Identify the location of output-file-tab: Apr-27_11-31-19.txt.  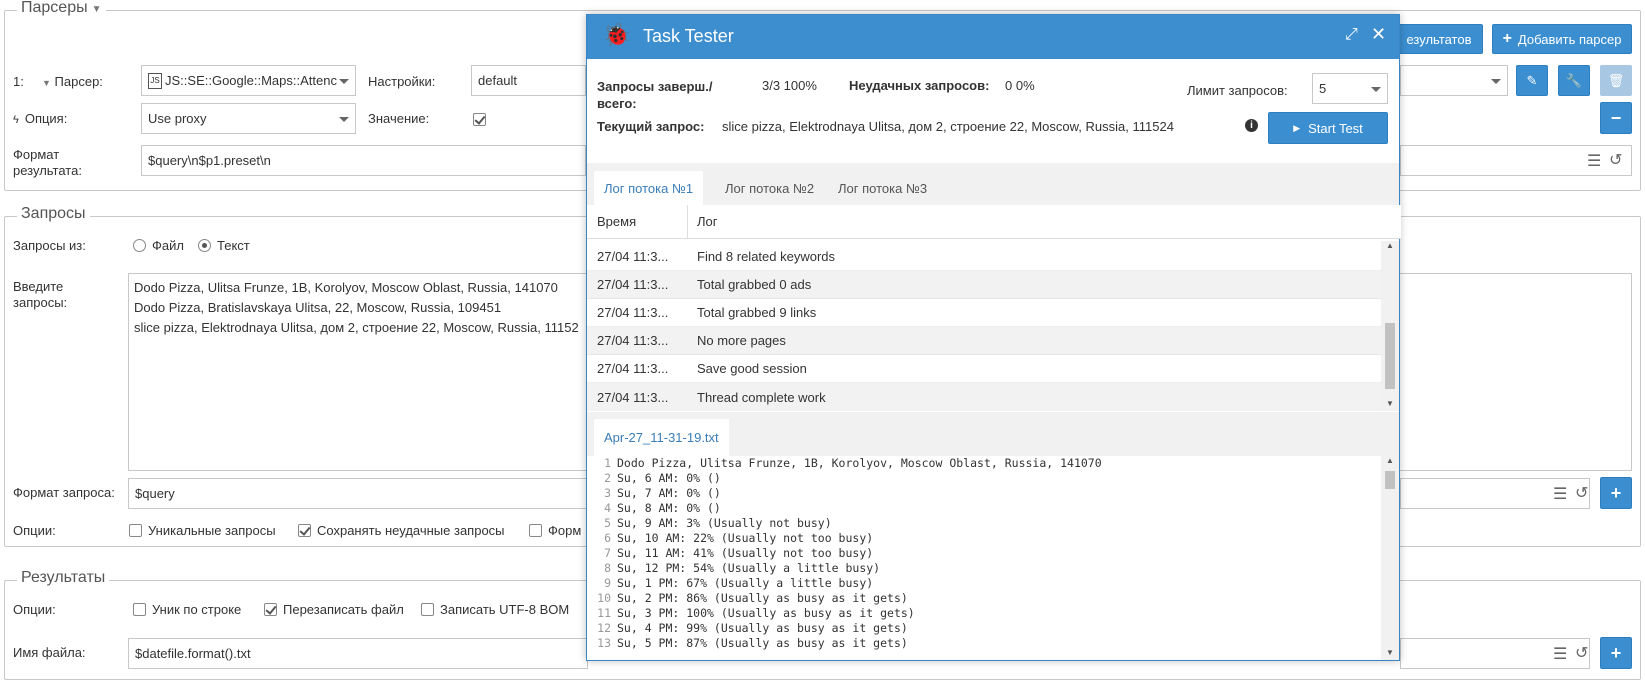
(661, 437).